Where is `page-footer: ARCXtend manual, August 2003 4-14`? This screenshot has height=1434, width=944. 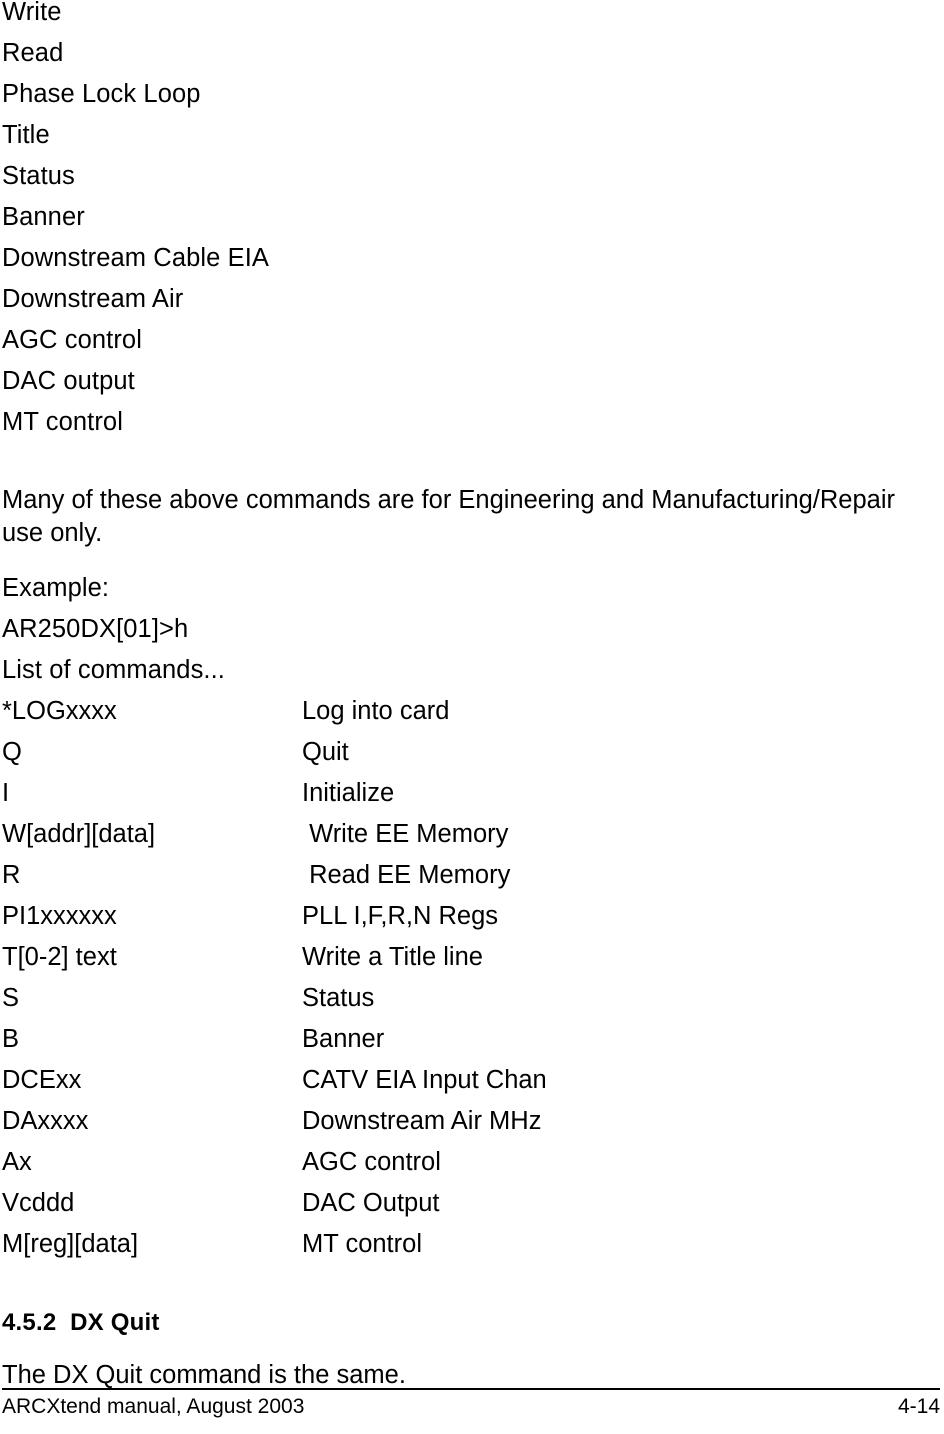 page-footer: ARCXtend manual, August 2003 4-14 is located at coordinates (472, 1411).